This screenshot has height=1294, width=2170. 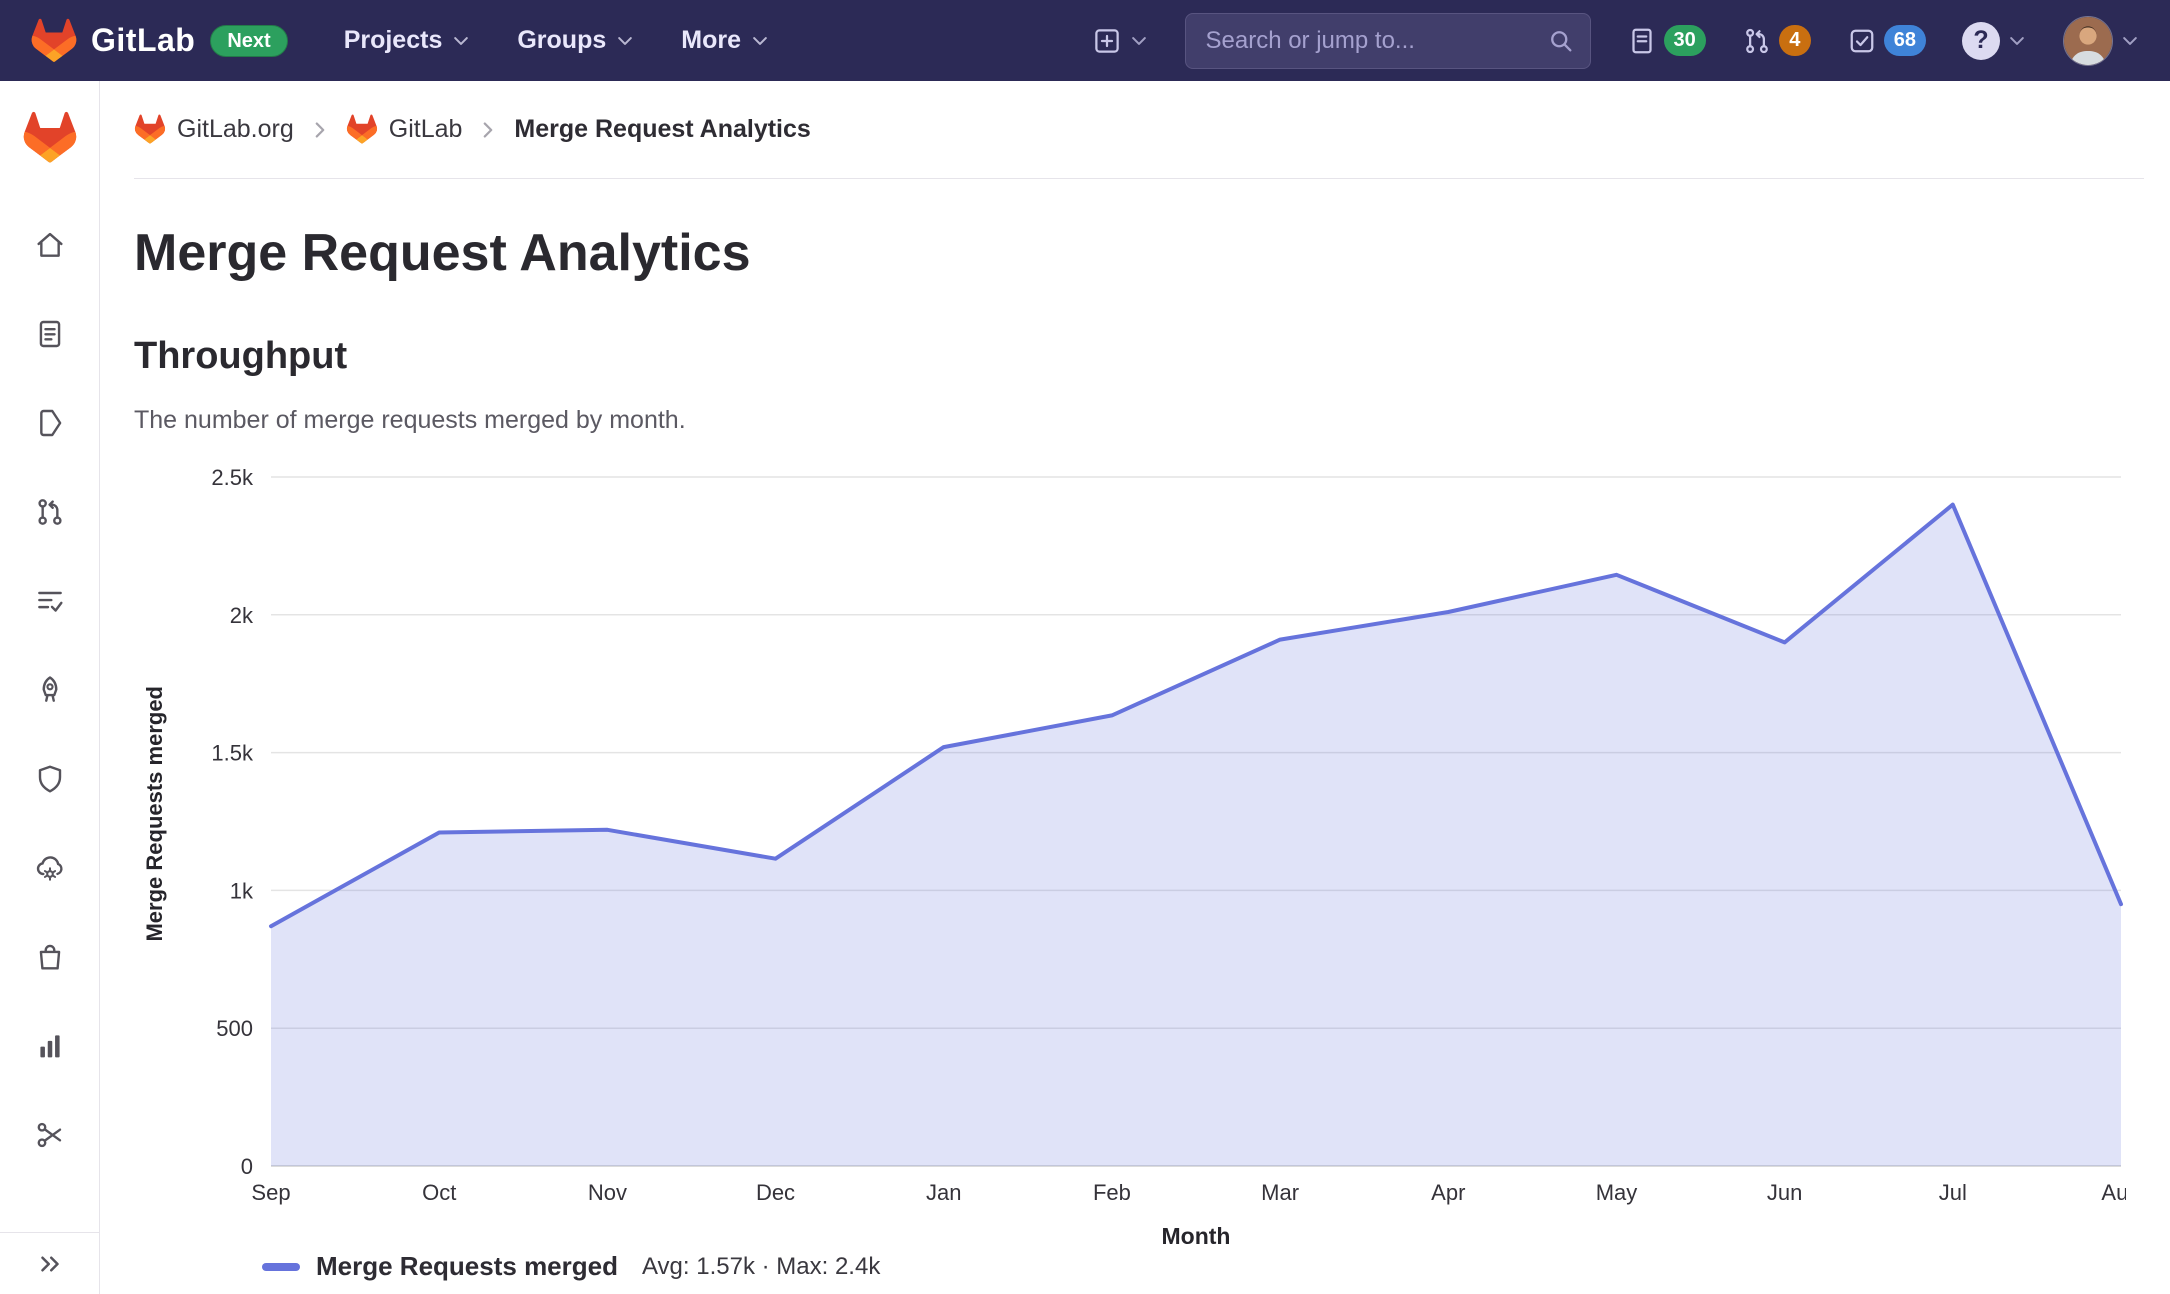 I want to click on breadcrumb-gitlab: GitLab, so click(x=404, y=129).